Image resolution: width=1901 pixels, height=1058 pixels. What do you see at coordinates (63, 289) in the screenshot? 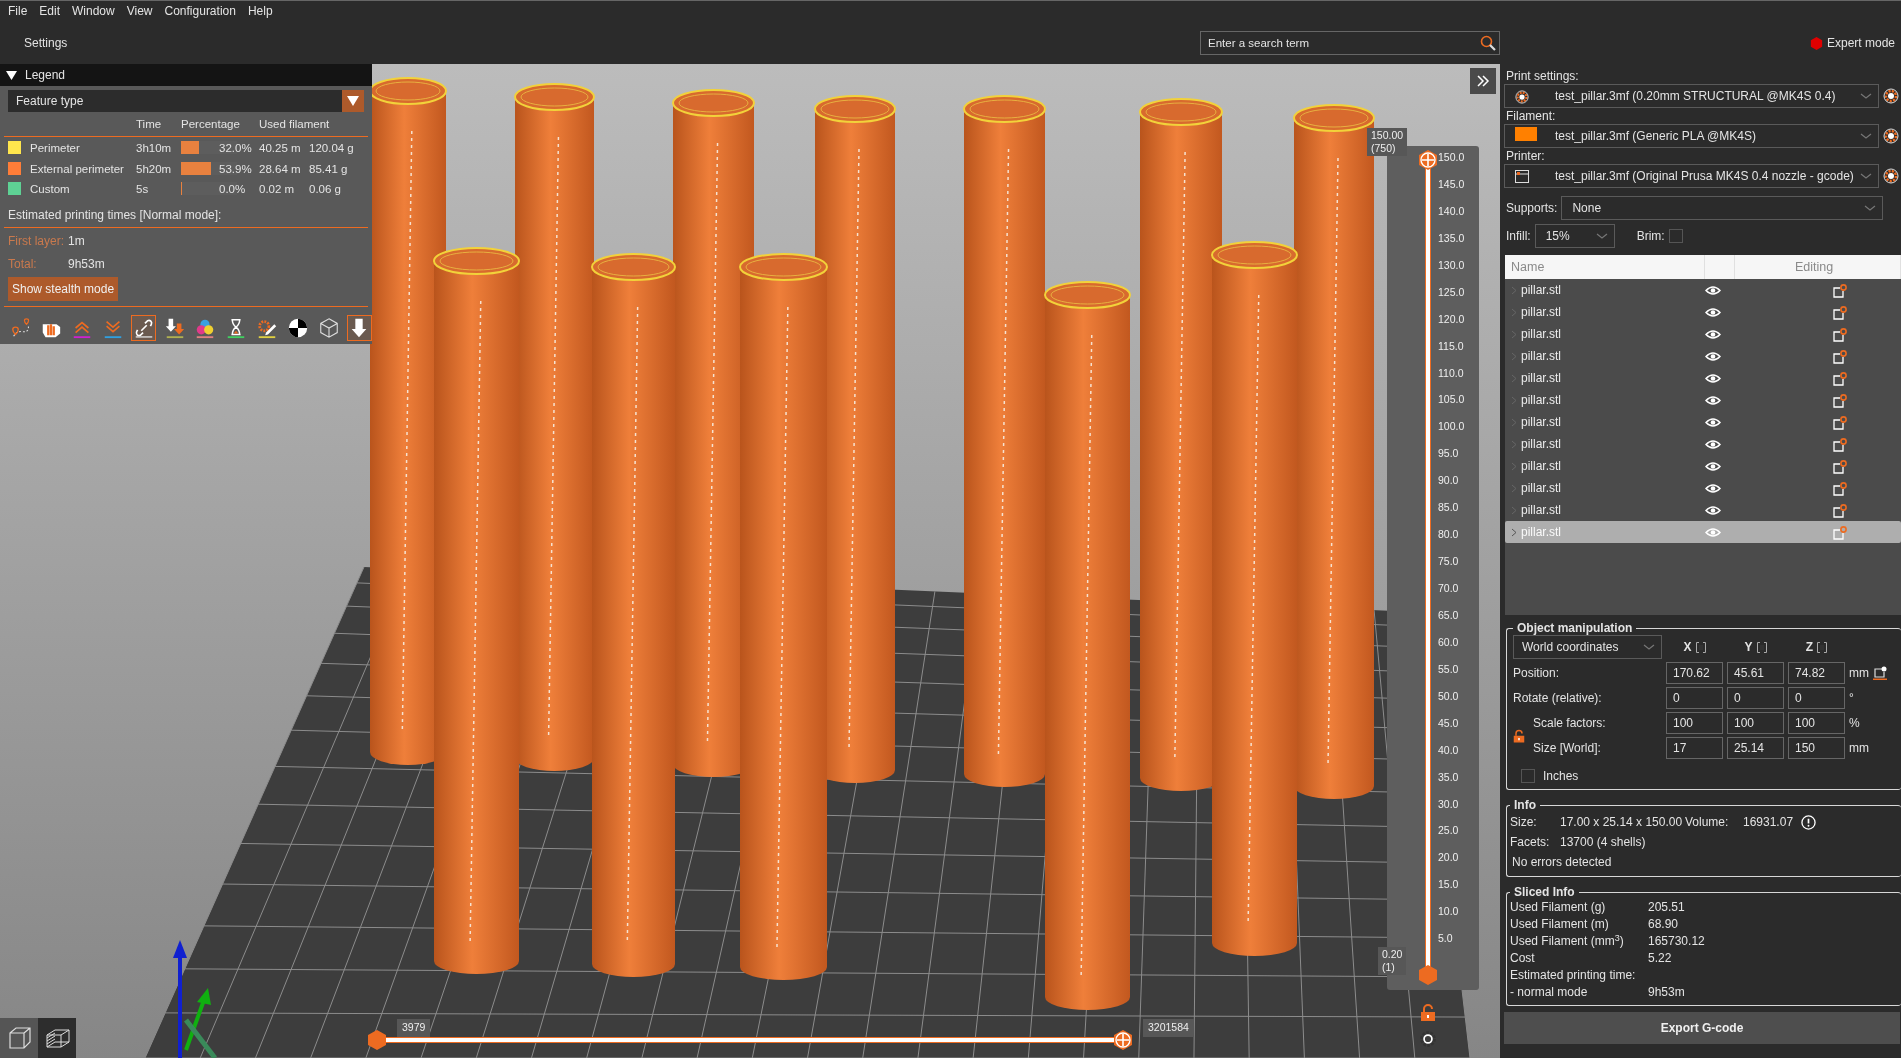
I see `stealth-mode-button: Show stealth mode` at bounding box center [63, 289].